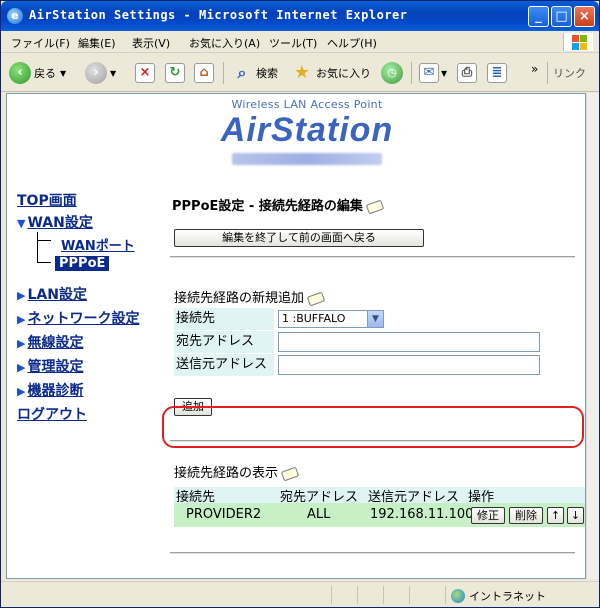  I want to click on history-button: ◷, so click(393, 73).